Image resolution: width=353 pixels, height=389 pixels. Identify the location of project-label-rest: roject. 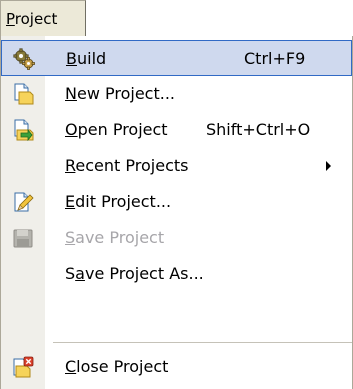
(36, 19).